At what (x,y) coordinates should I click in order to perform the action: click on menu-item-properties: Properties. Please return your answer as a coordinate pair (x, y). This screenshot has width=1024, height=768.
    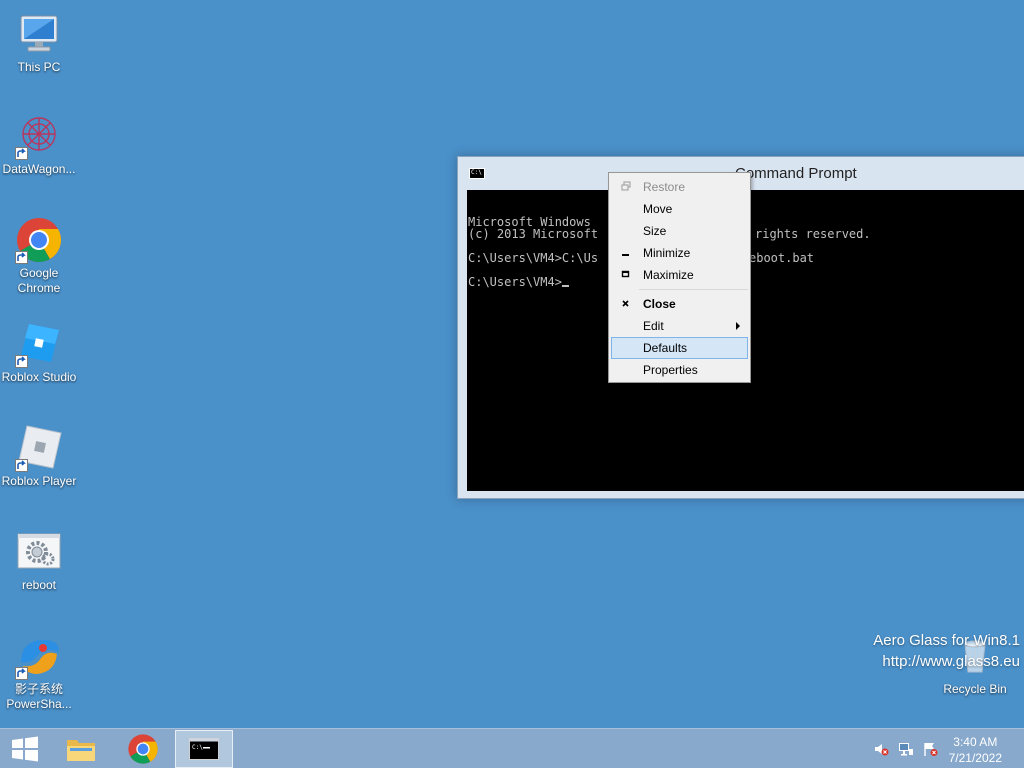
    Looking at the image, I should click on (679, 370).